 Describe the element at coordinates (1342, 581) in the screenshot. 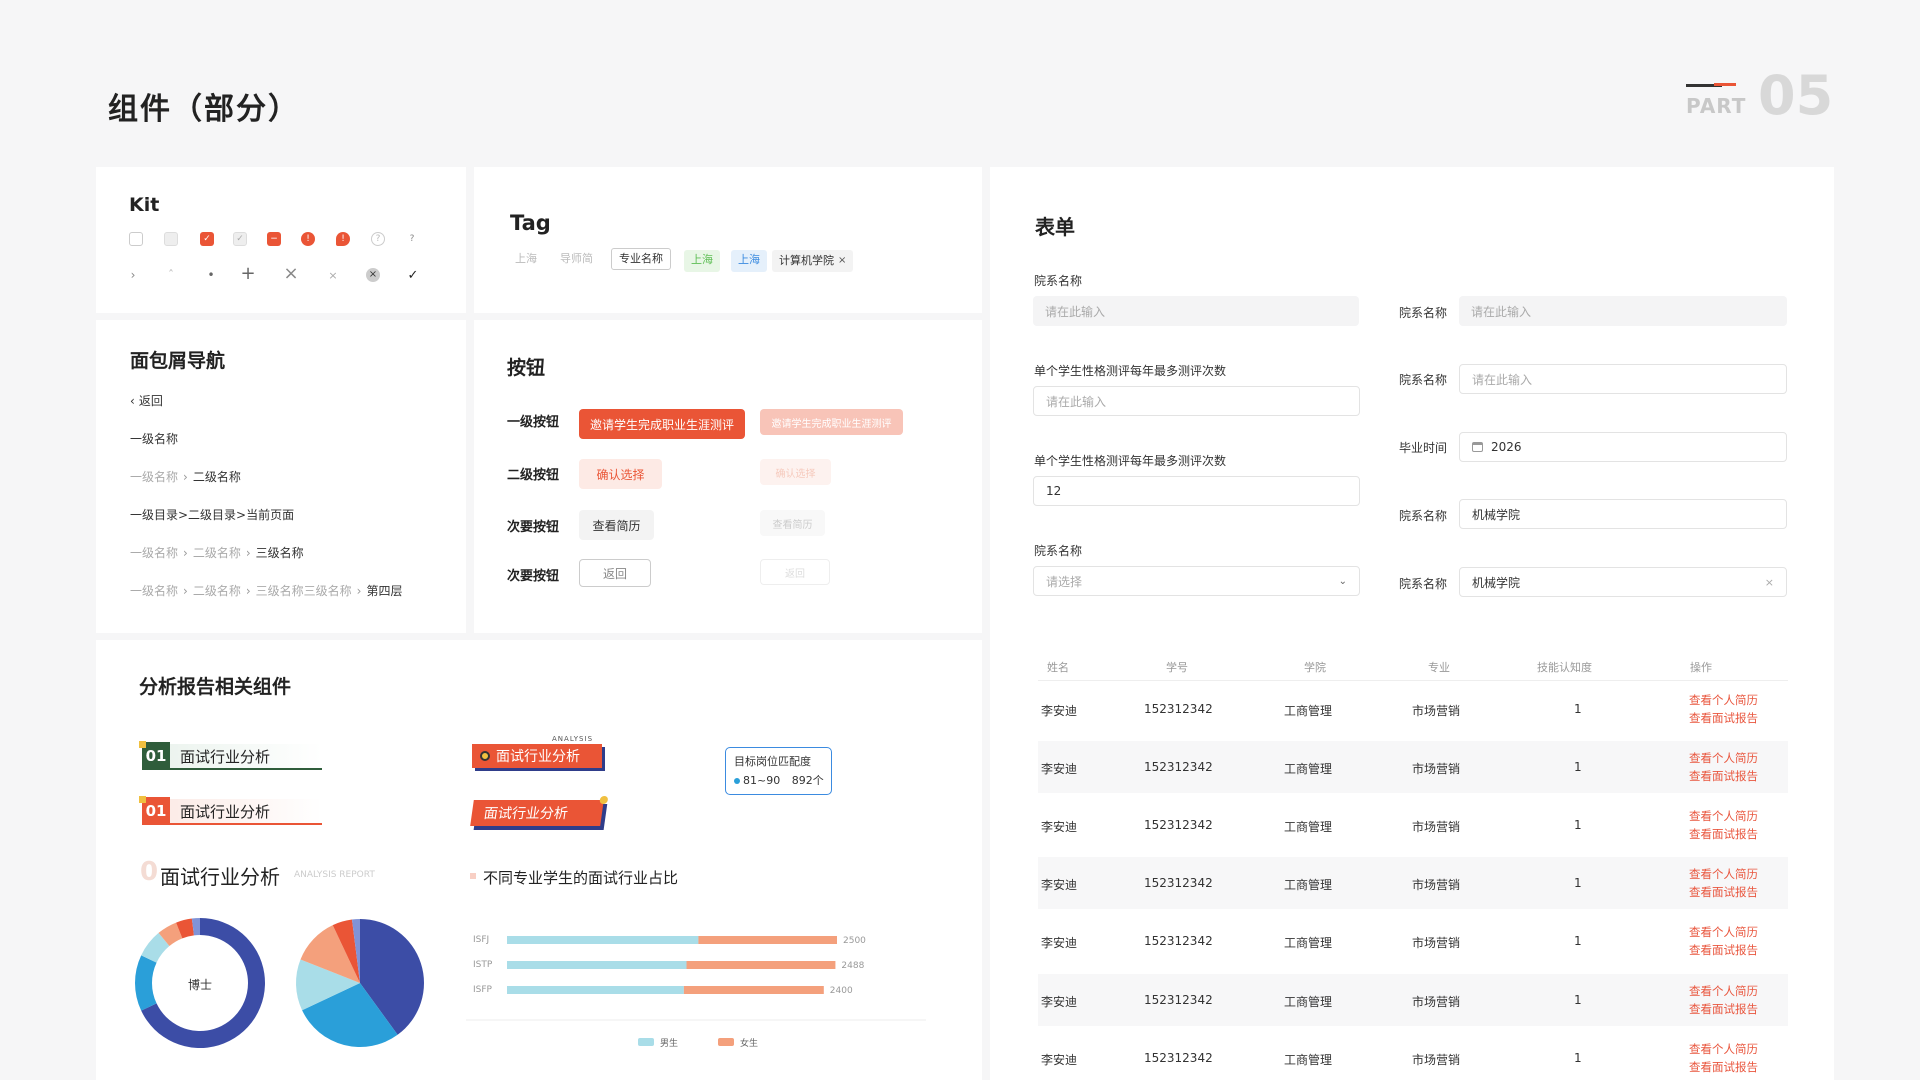

I see `chevron-down-icon: ⌄` at that location.